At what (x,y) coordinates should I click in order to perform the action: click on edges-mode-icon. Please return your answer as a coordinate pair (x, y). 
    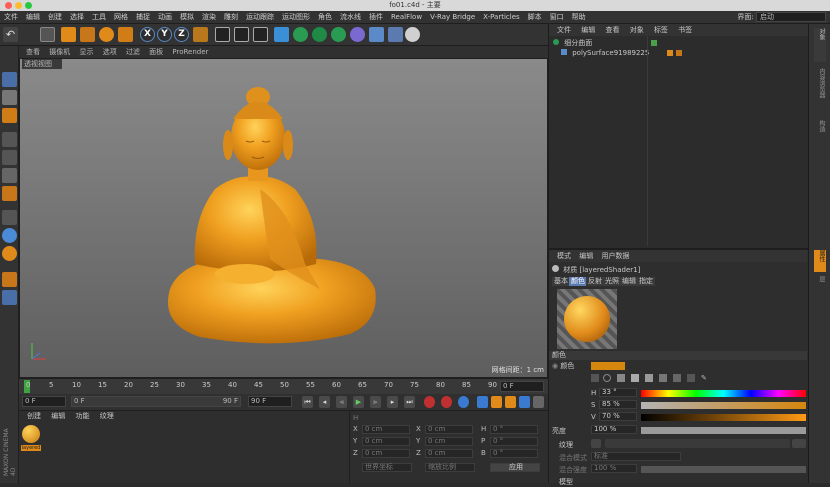
    Looking at the image, I should click on (9, 157).